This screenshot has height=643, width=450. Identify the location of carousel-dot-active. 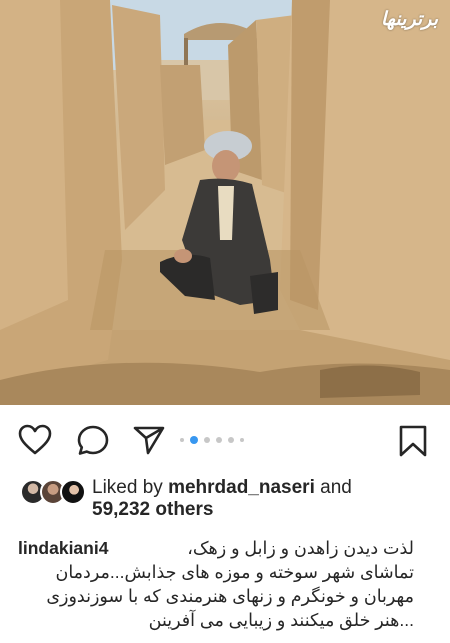
(194, 440).